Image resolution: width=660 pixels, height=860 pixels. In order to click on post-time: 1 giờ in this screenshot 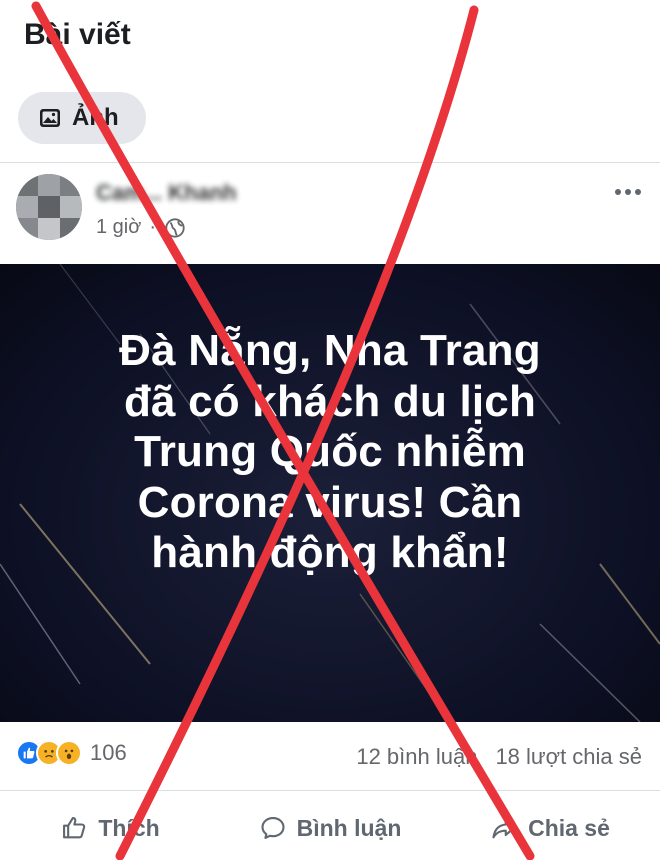, I will do `click(118, 227)`.